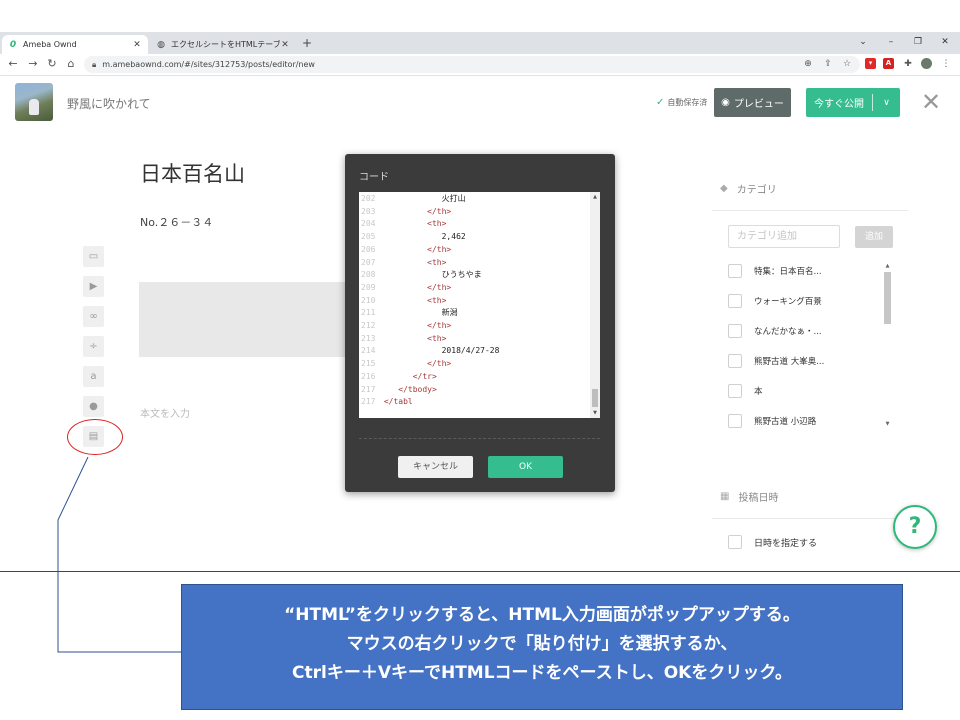 This screenshot has height=720, width=960. Describe the element at coordinates (772, 542) in the screenshot. I see `date-option: 日時を指定する` at that location.